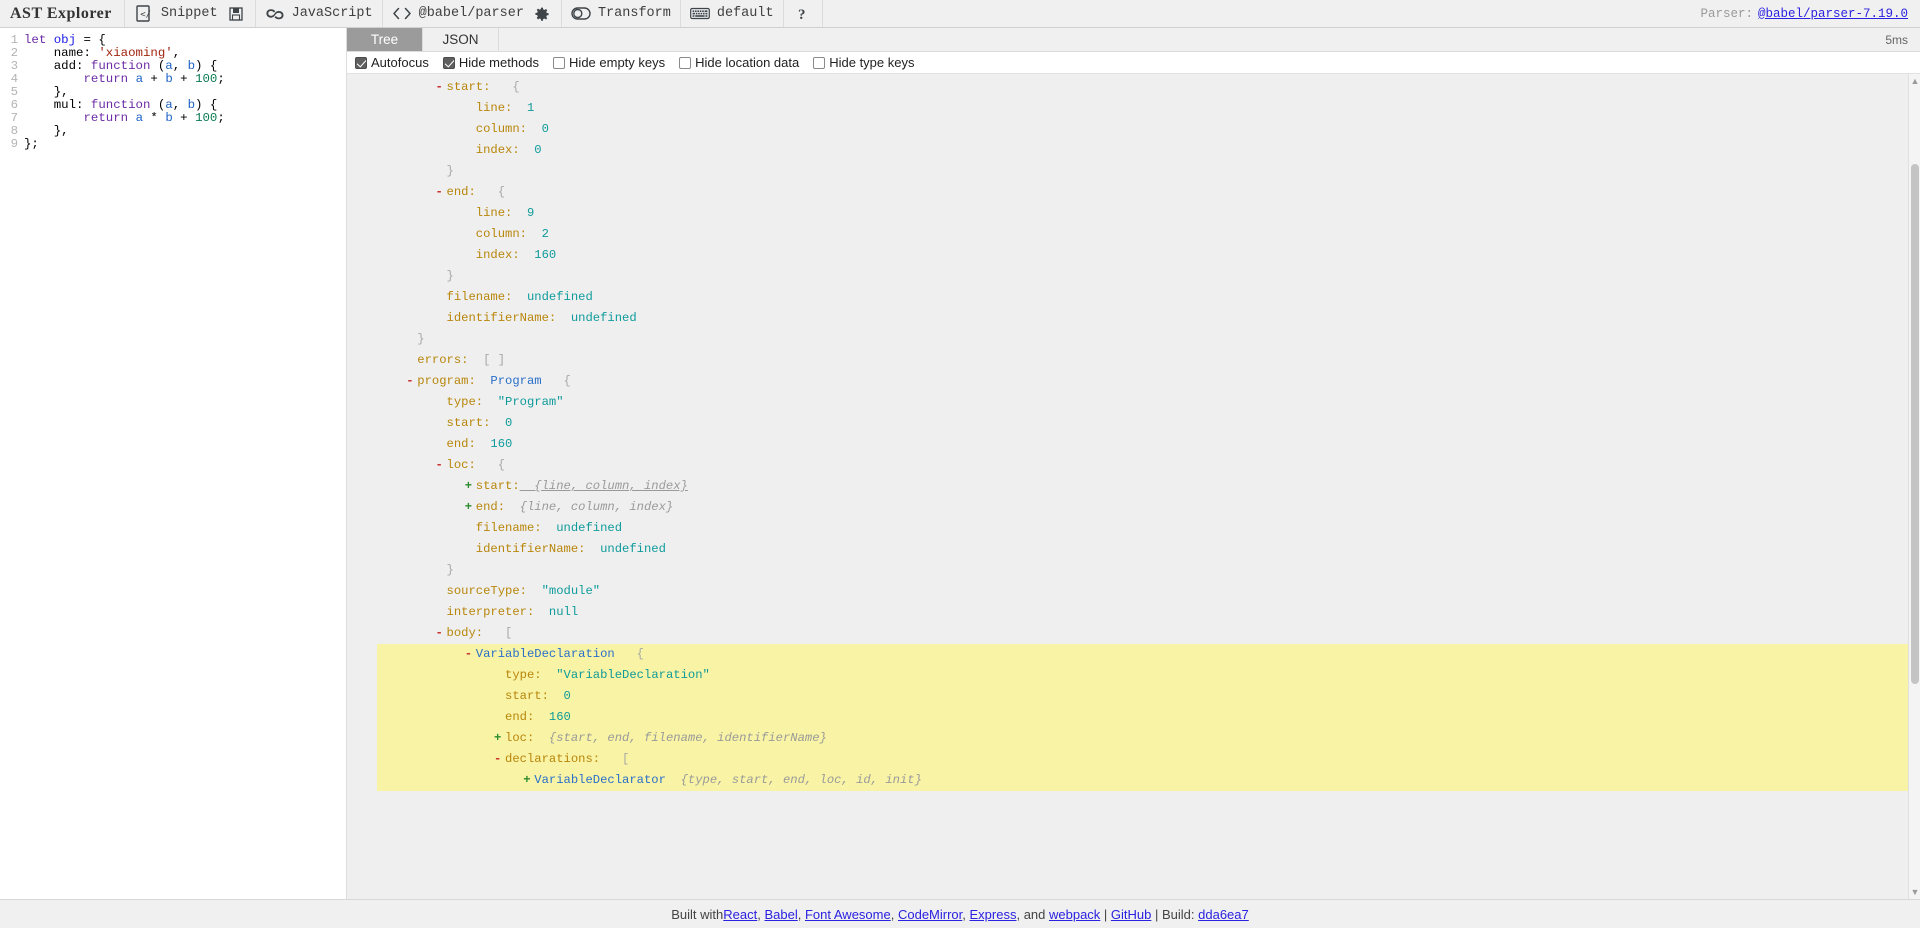 This screenshot has width=1920, height=929. I want to click on parser-version-link: @babel/parser-7.19.0, so click(1833, 14).